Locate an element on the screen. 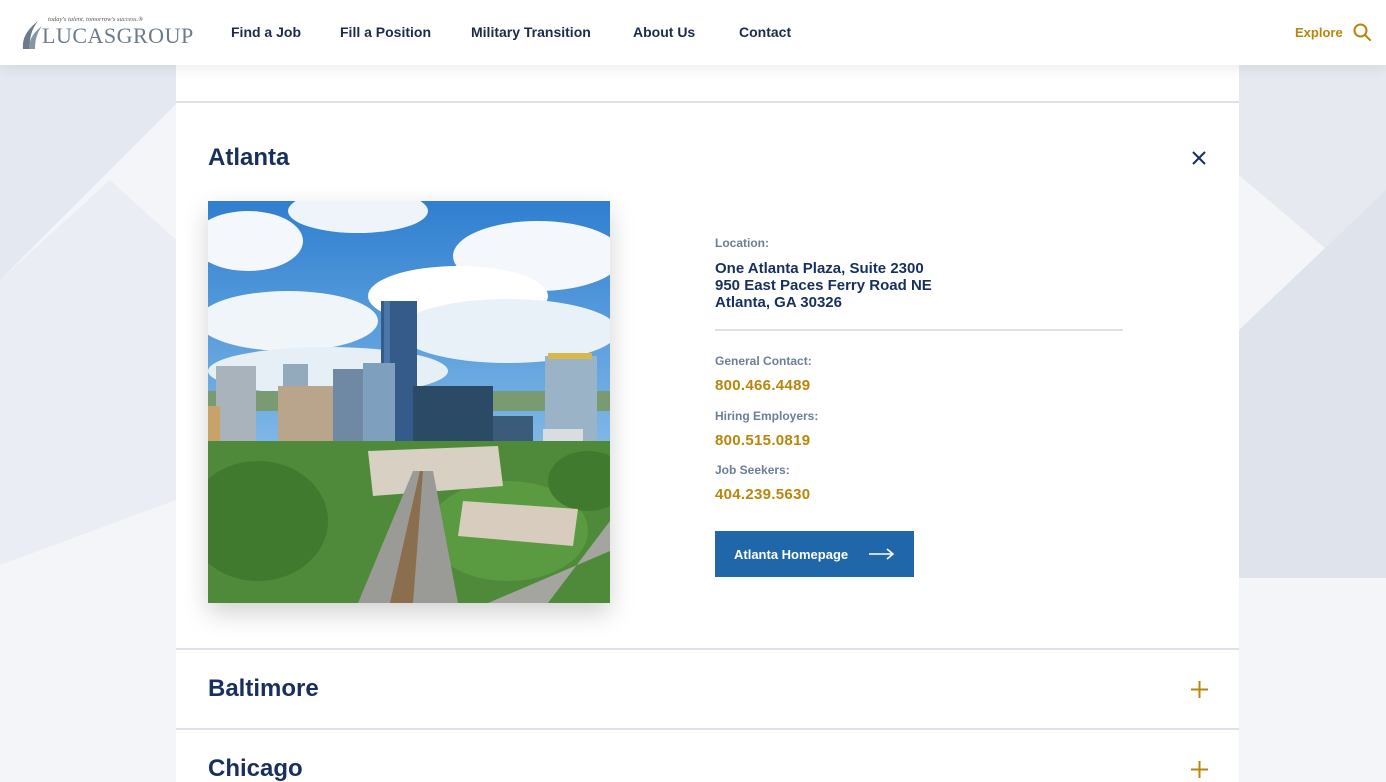  office-title-chicago: Chicago is located at coordinates (255, 768).